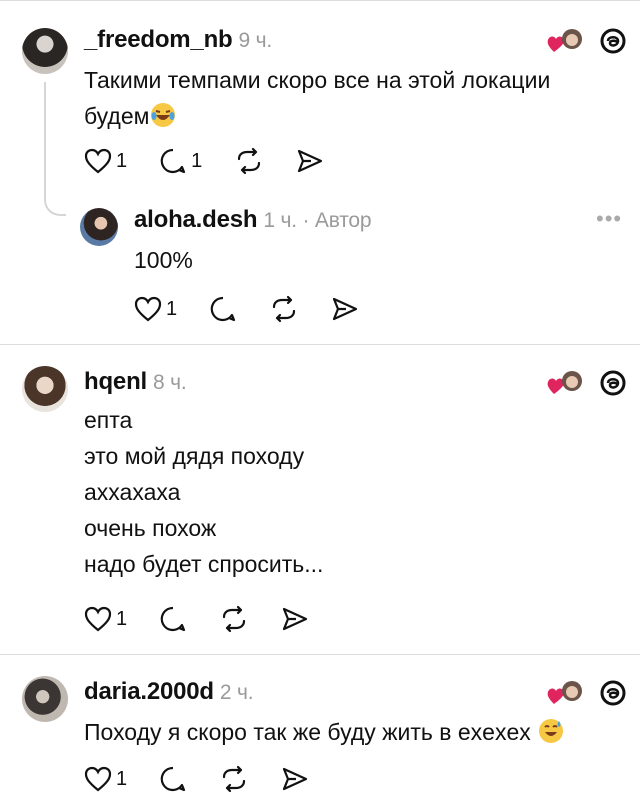 Image resolution: width=640 pixels, height=806 pixels. Describe the element at coordinates (253, 220) in the screenshot. I see `username: aloha.desh 1 ч. · Автор` at that location.